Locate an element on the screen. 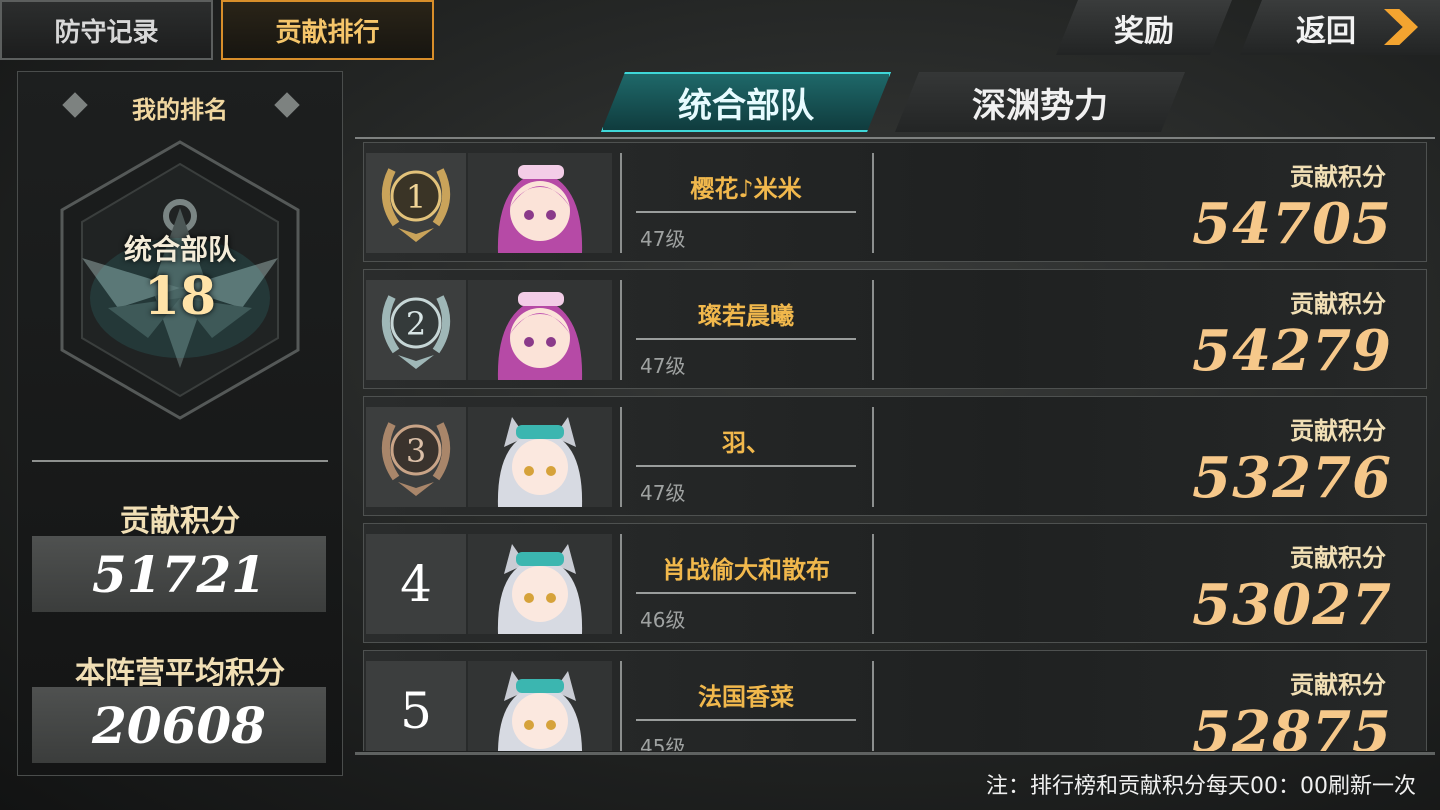  score-value: 53027 is located at coordinates (1292, 605).